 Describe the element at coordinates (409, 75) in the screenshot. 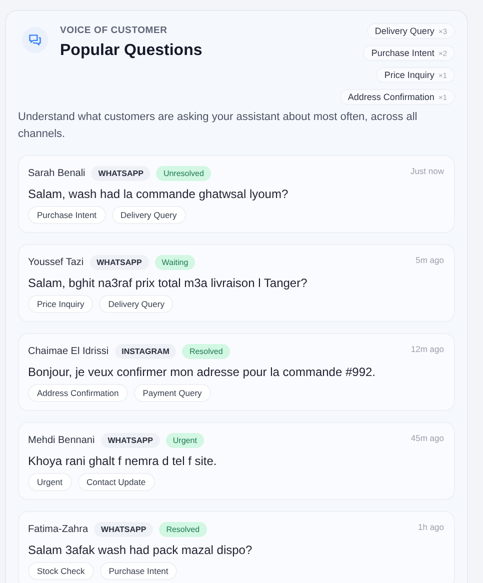

I see `topic-label: Price Inquiry` at that location.